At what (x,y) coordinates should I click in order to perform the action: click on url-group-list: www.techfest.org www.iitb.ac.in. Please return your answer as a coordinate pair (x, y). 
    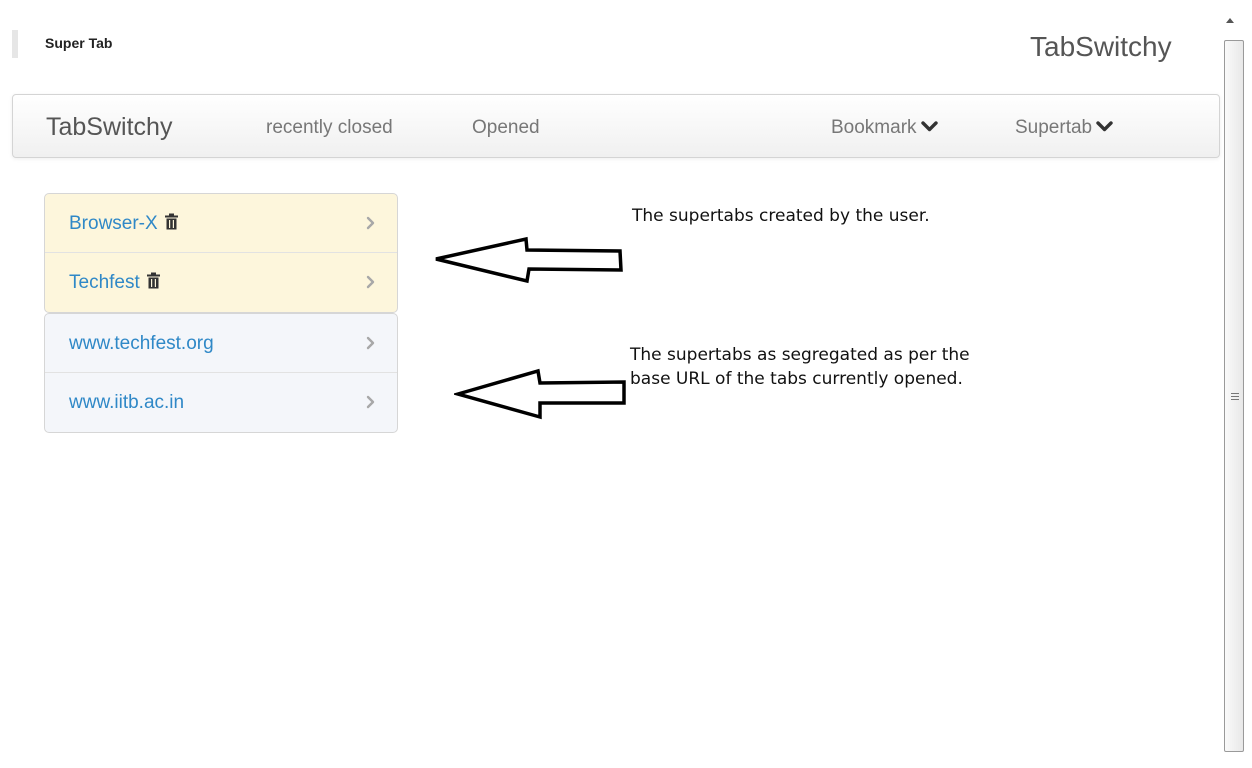
    Looking at the image, I should click on (221, 373).